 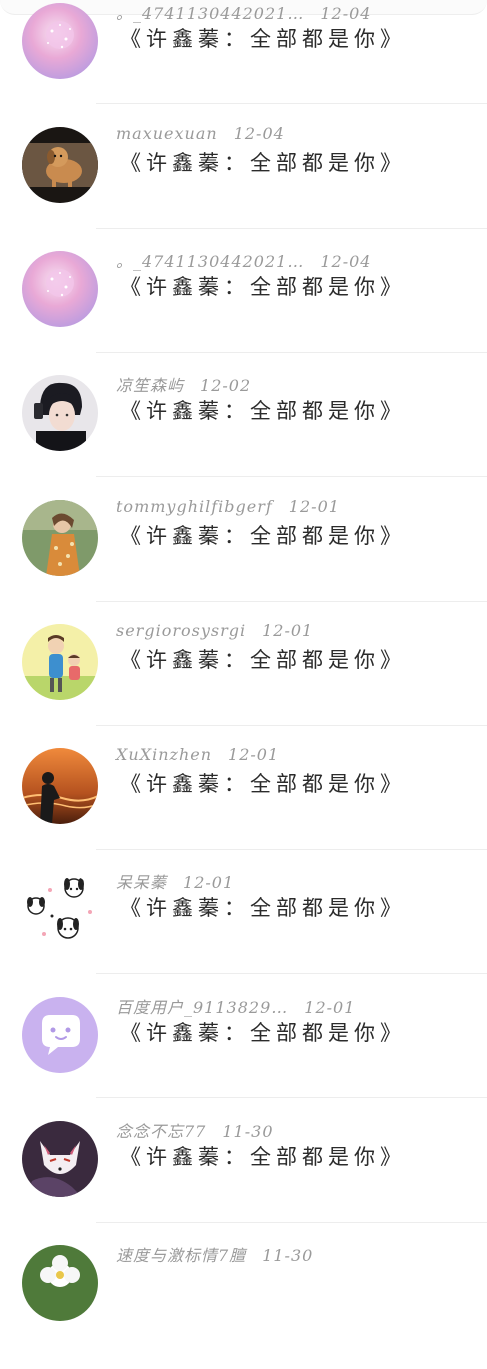 I want to click on comment-meta: XuXinzhen 12-01, so click(x=197, y=756).